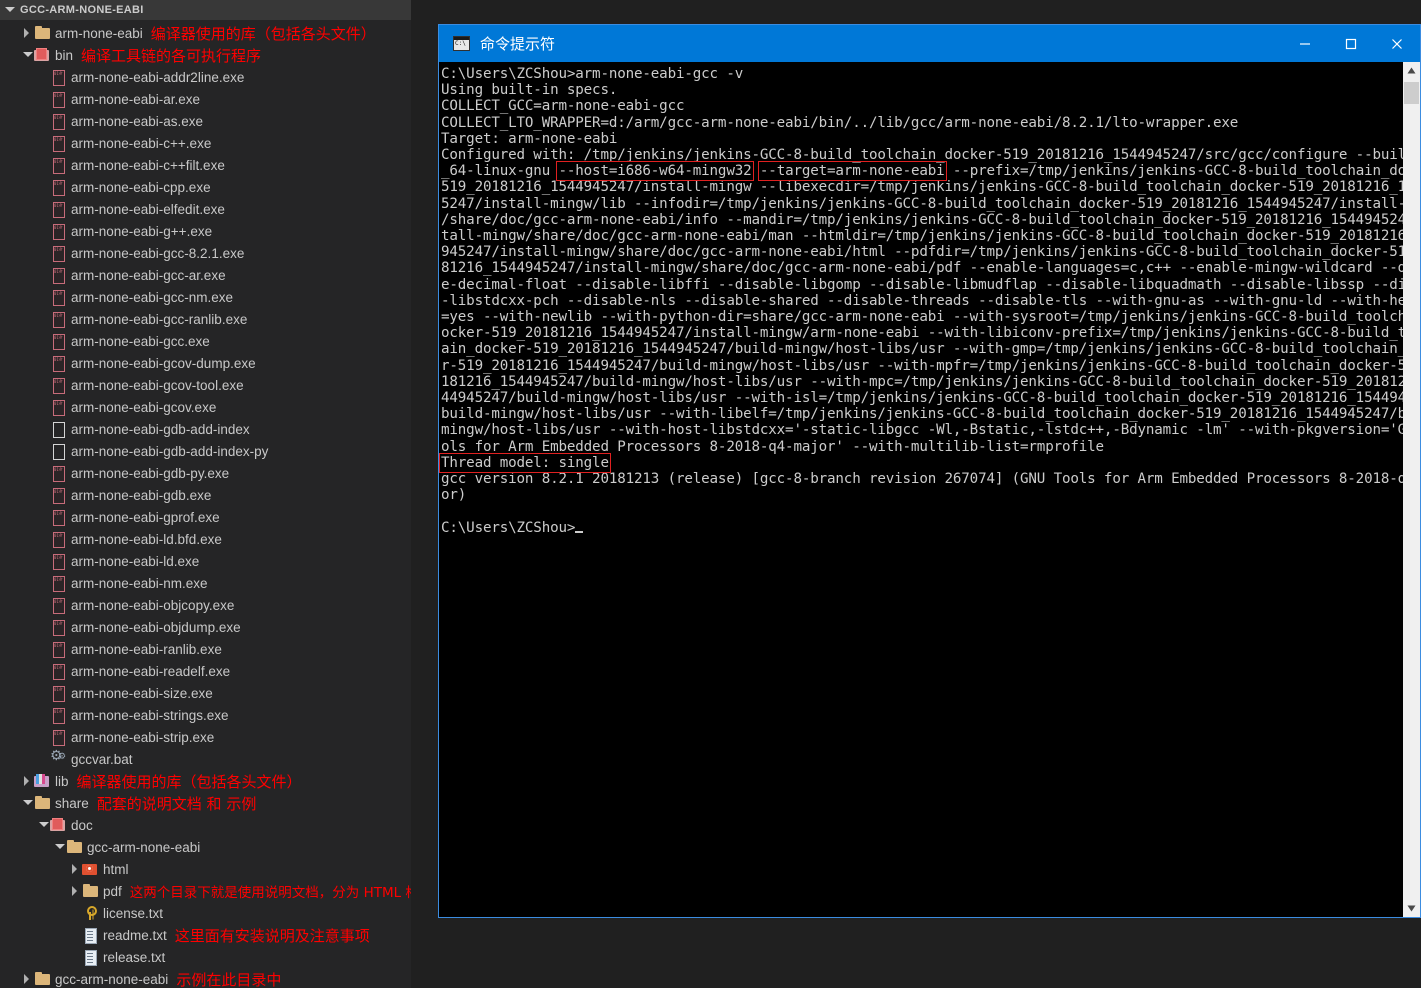 The width and height of the screenshot is (1421, 988). Describe the element at coordinates (205, 473) in the screenshot. I see `tree-item: arm-none-eabi-gdb-py.exe` at that location.